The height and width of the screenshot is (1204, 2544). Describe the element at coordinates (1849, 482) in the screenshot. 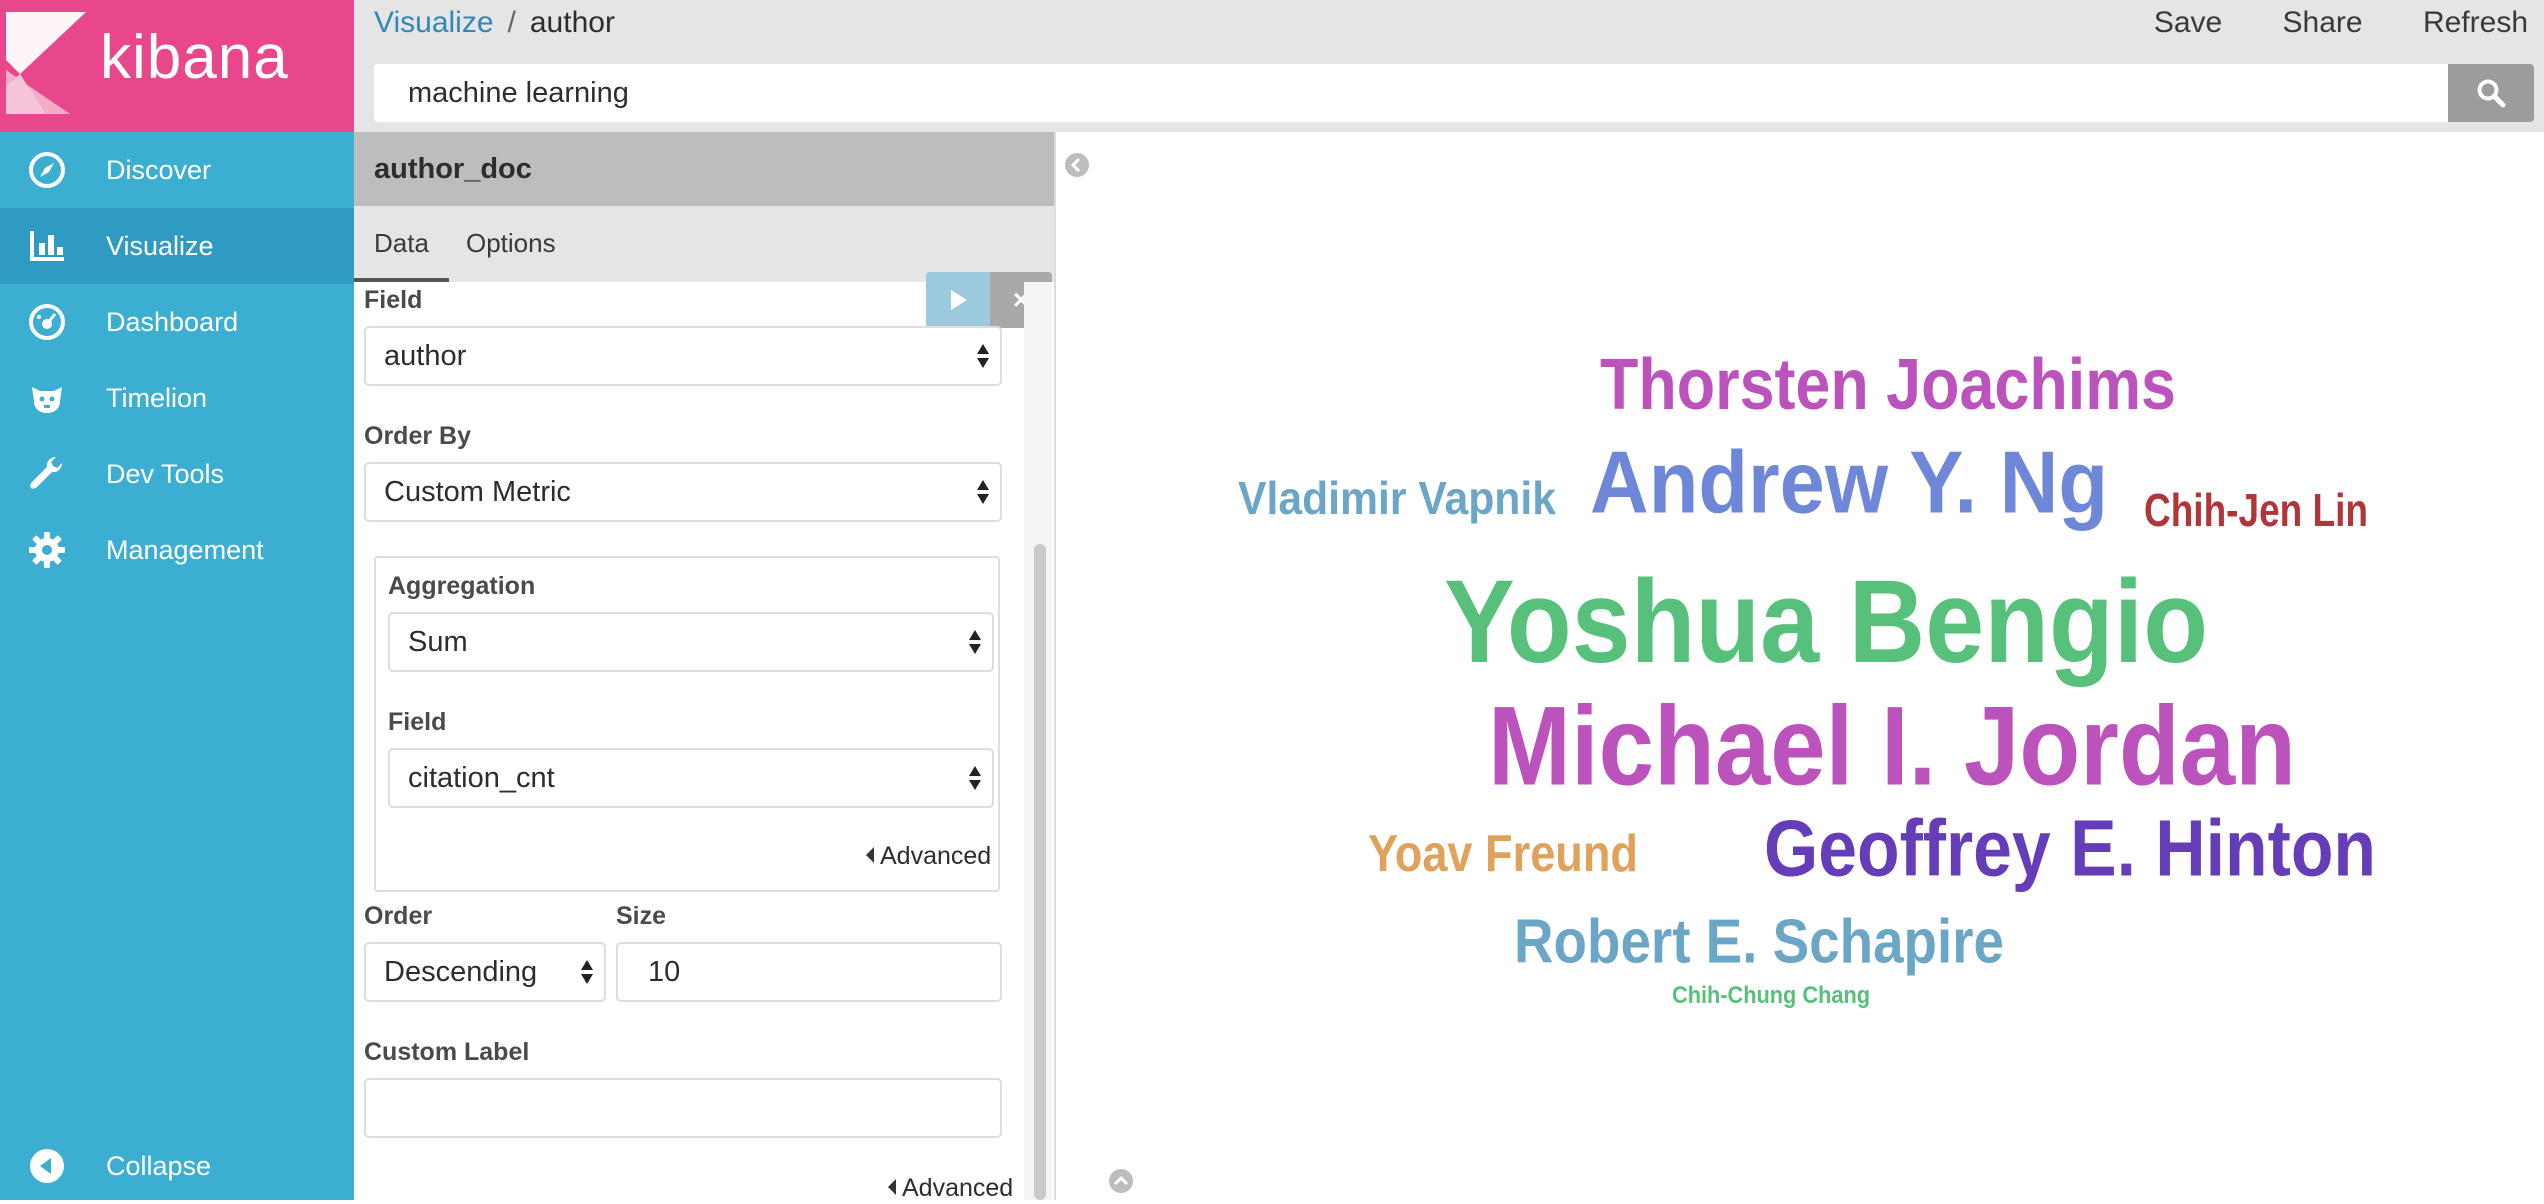

I see `tag-cloud-word: Andrew Y. Ng` at that location.